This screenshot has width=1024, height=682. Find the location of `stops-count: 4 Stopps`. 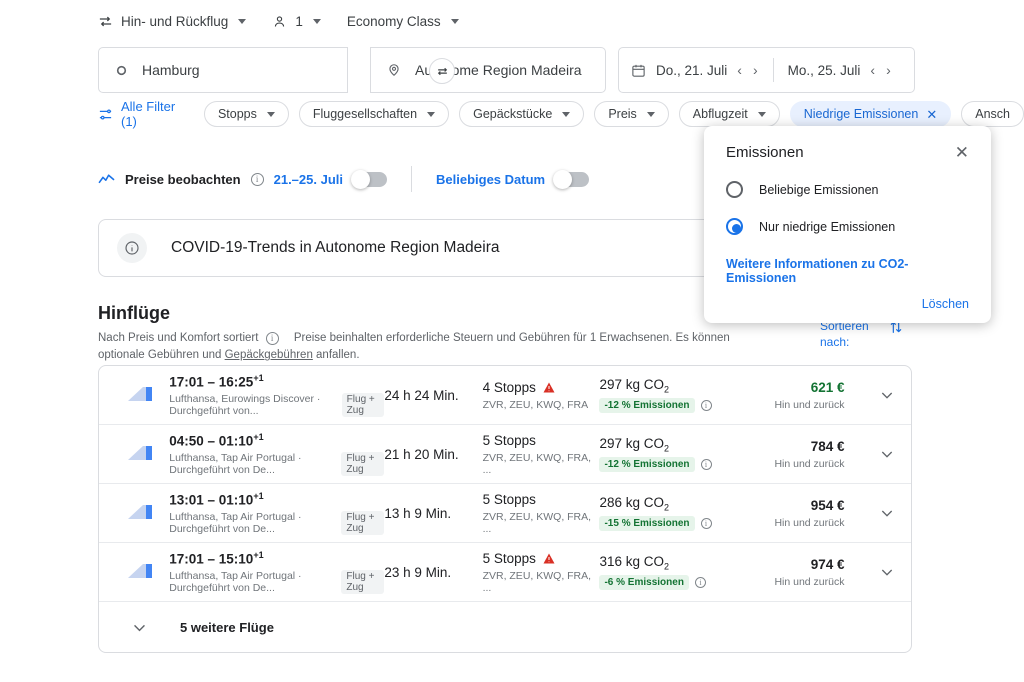

stops-count: 4 Stopps is located at coordinates (509, 387).